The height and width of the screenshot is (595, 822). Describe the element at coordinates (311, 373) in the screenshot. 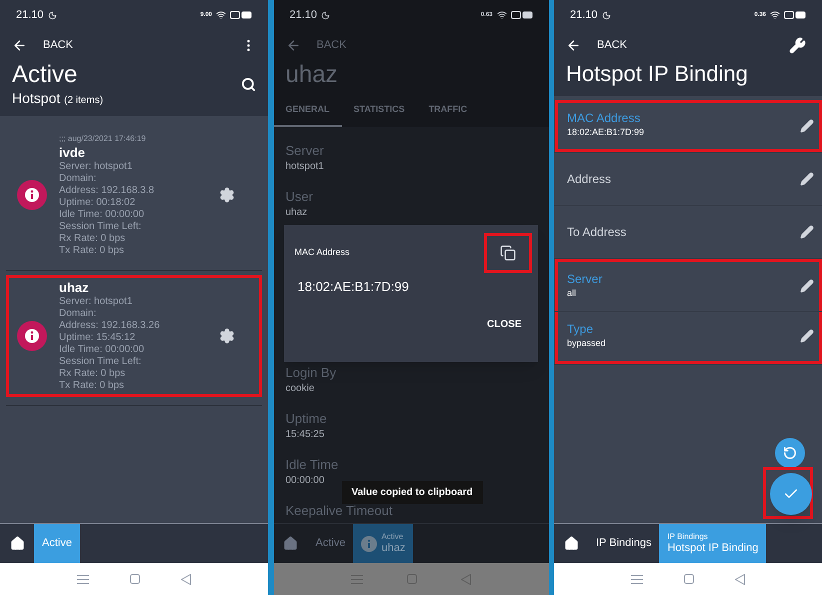

I see `field-label: Login By` at that location.